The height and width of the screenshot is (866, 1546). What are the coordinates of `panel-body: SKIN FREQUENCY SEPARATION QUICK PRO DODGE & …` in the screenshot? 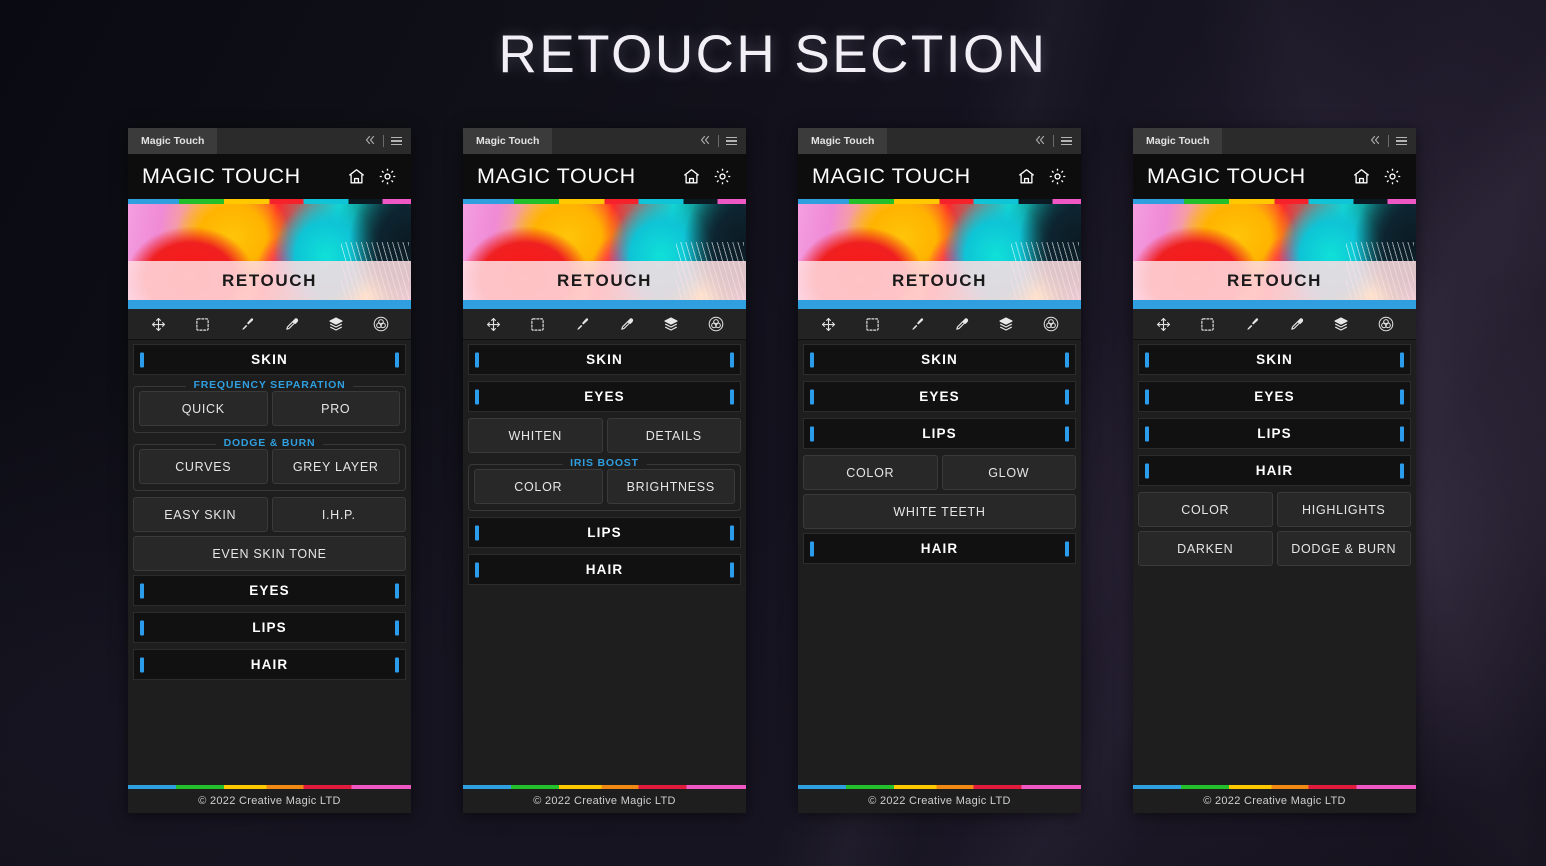 It's located at (269, 562).